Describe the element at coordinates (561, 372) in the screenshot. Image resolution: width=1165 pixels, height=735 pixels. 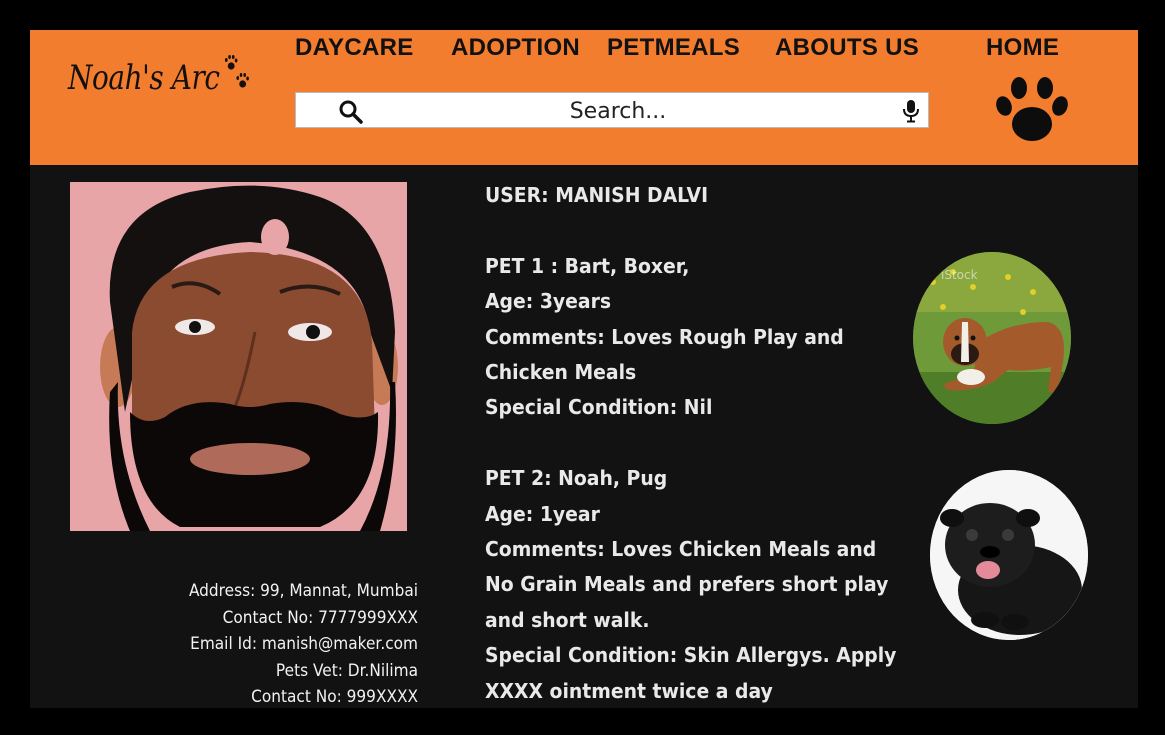
I see `pet-1-comments-cont: Chicken Meals` at that location.